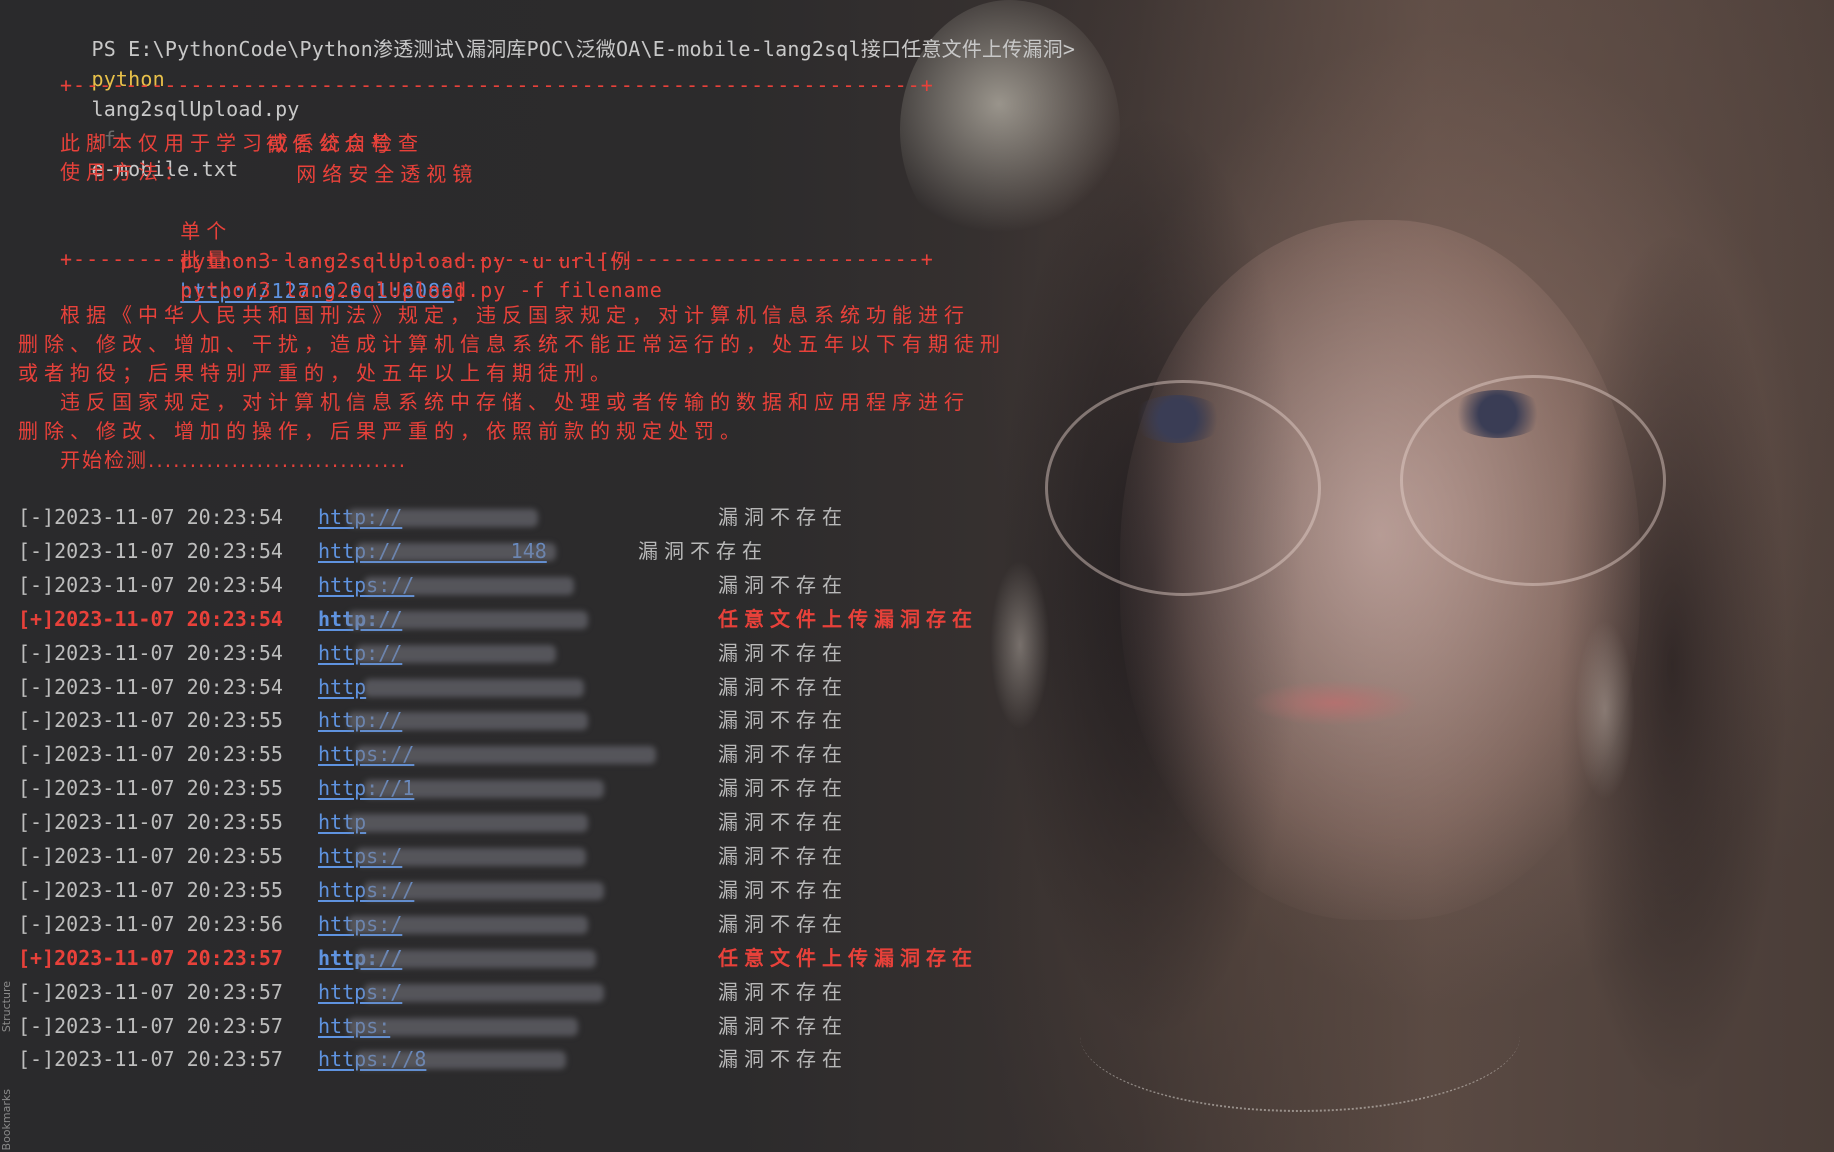 This screenshot has height=1152, width=1834. Describe the element at coordinates (7, 1052) in the screenshot. I see `side-tool-tabs: Structure Bookmarks` at that location.